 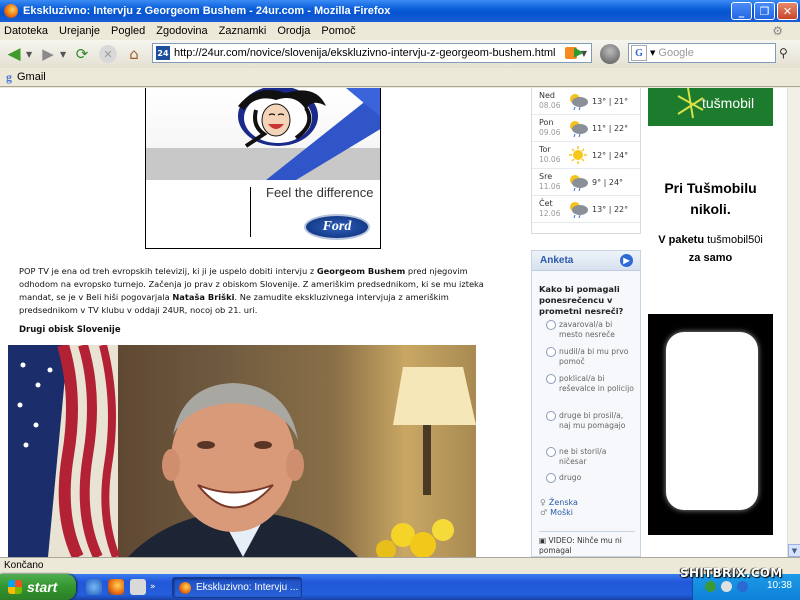 I want to click on search-engine-dropdown-icon: ▼, so click(x=652, y=53).